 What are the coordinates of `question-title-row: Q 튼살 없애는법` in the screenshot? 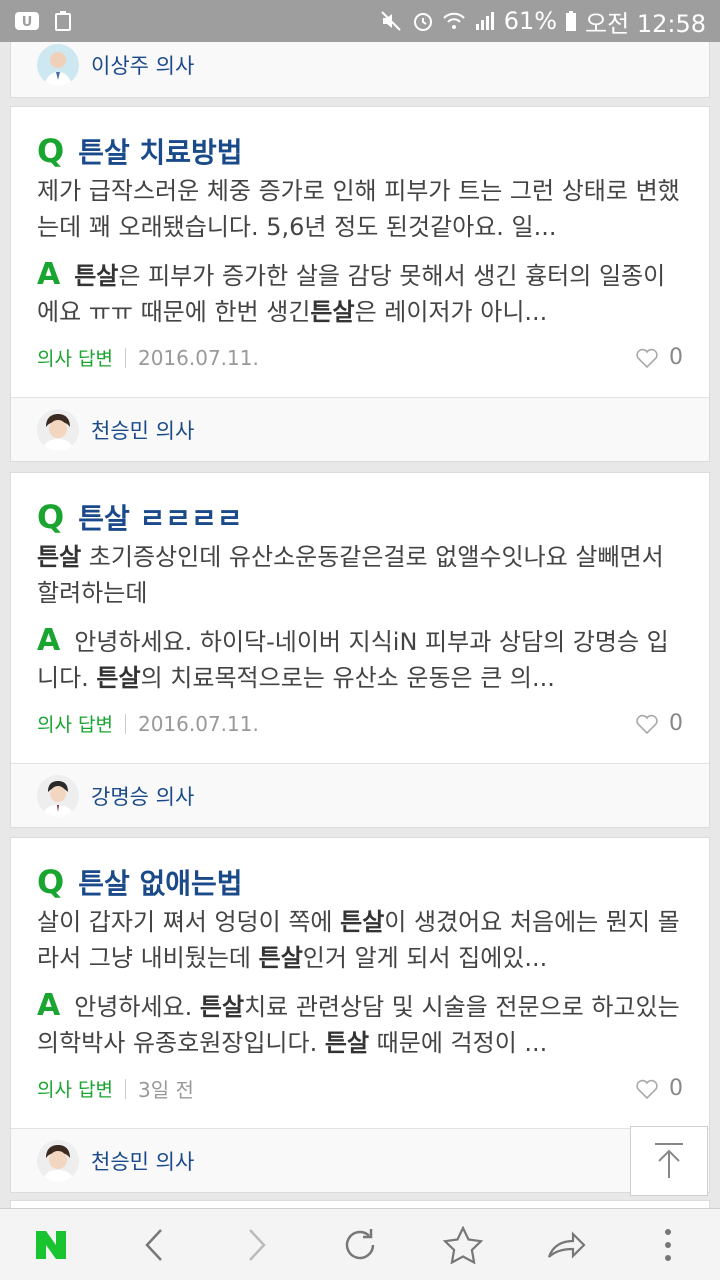 It's located at (140, 882).